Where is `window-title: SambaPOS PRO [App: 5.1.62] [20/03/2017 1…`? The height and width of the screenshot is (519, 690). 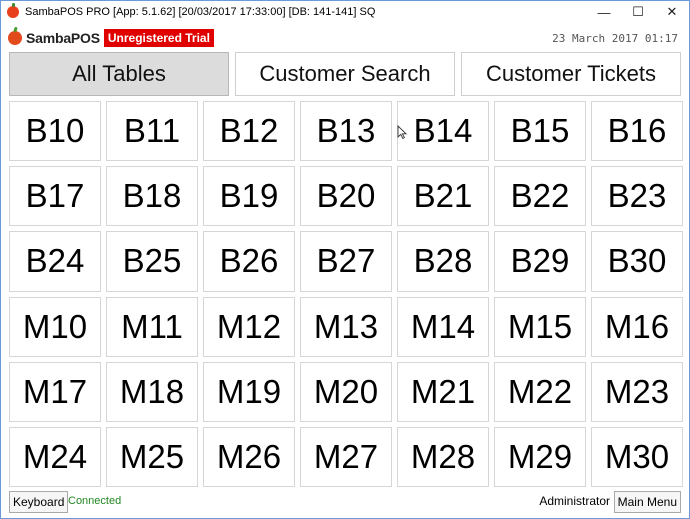 window-title: SambaPOS PRO [App: 5.1.62] [20/03/2017 1… is located at coordinates (200, 12).